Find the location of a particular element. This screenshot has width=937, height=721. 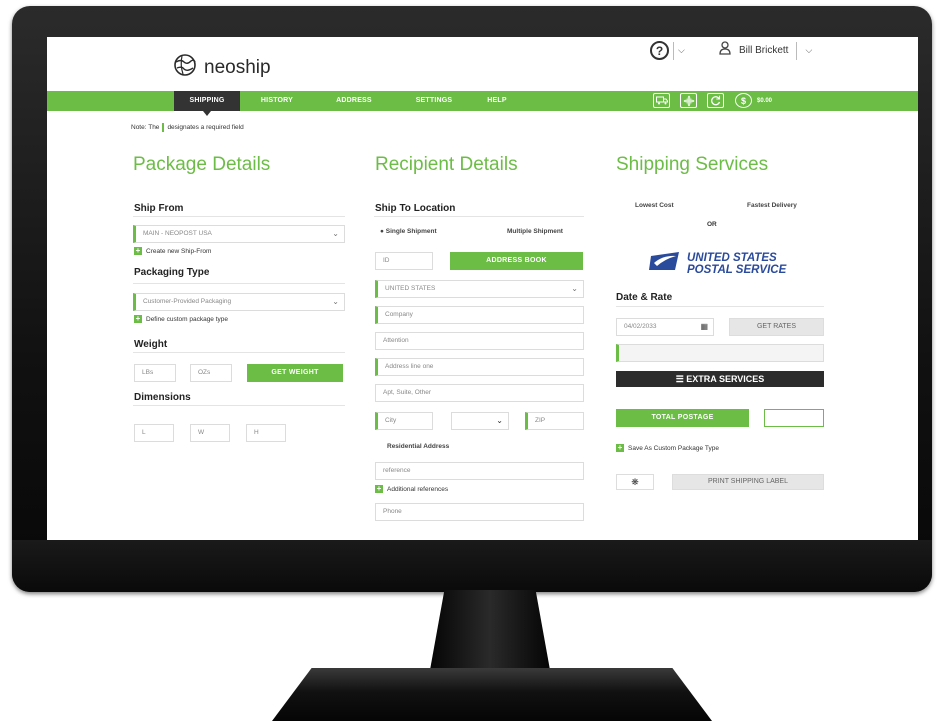

usps-text: UNITED STATES POSTAL SERVICE is located at coordinates (736, 264).